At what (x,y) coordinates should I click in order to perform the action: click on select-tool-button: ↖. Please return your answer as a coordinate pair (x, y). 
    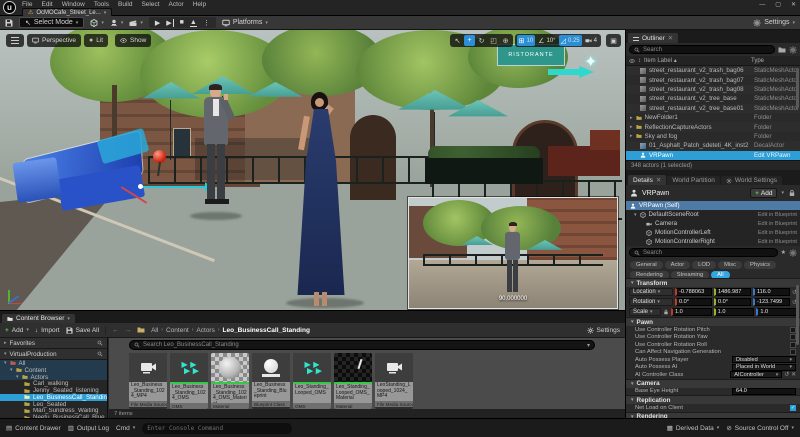
    Looking at the image, I should click on (457, 40).